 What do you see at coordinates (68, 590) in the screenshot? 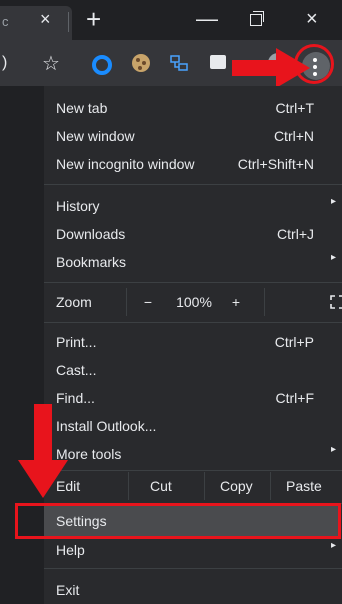
I see `menu-item-label: Exit` at bounding box center [68, 590].